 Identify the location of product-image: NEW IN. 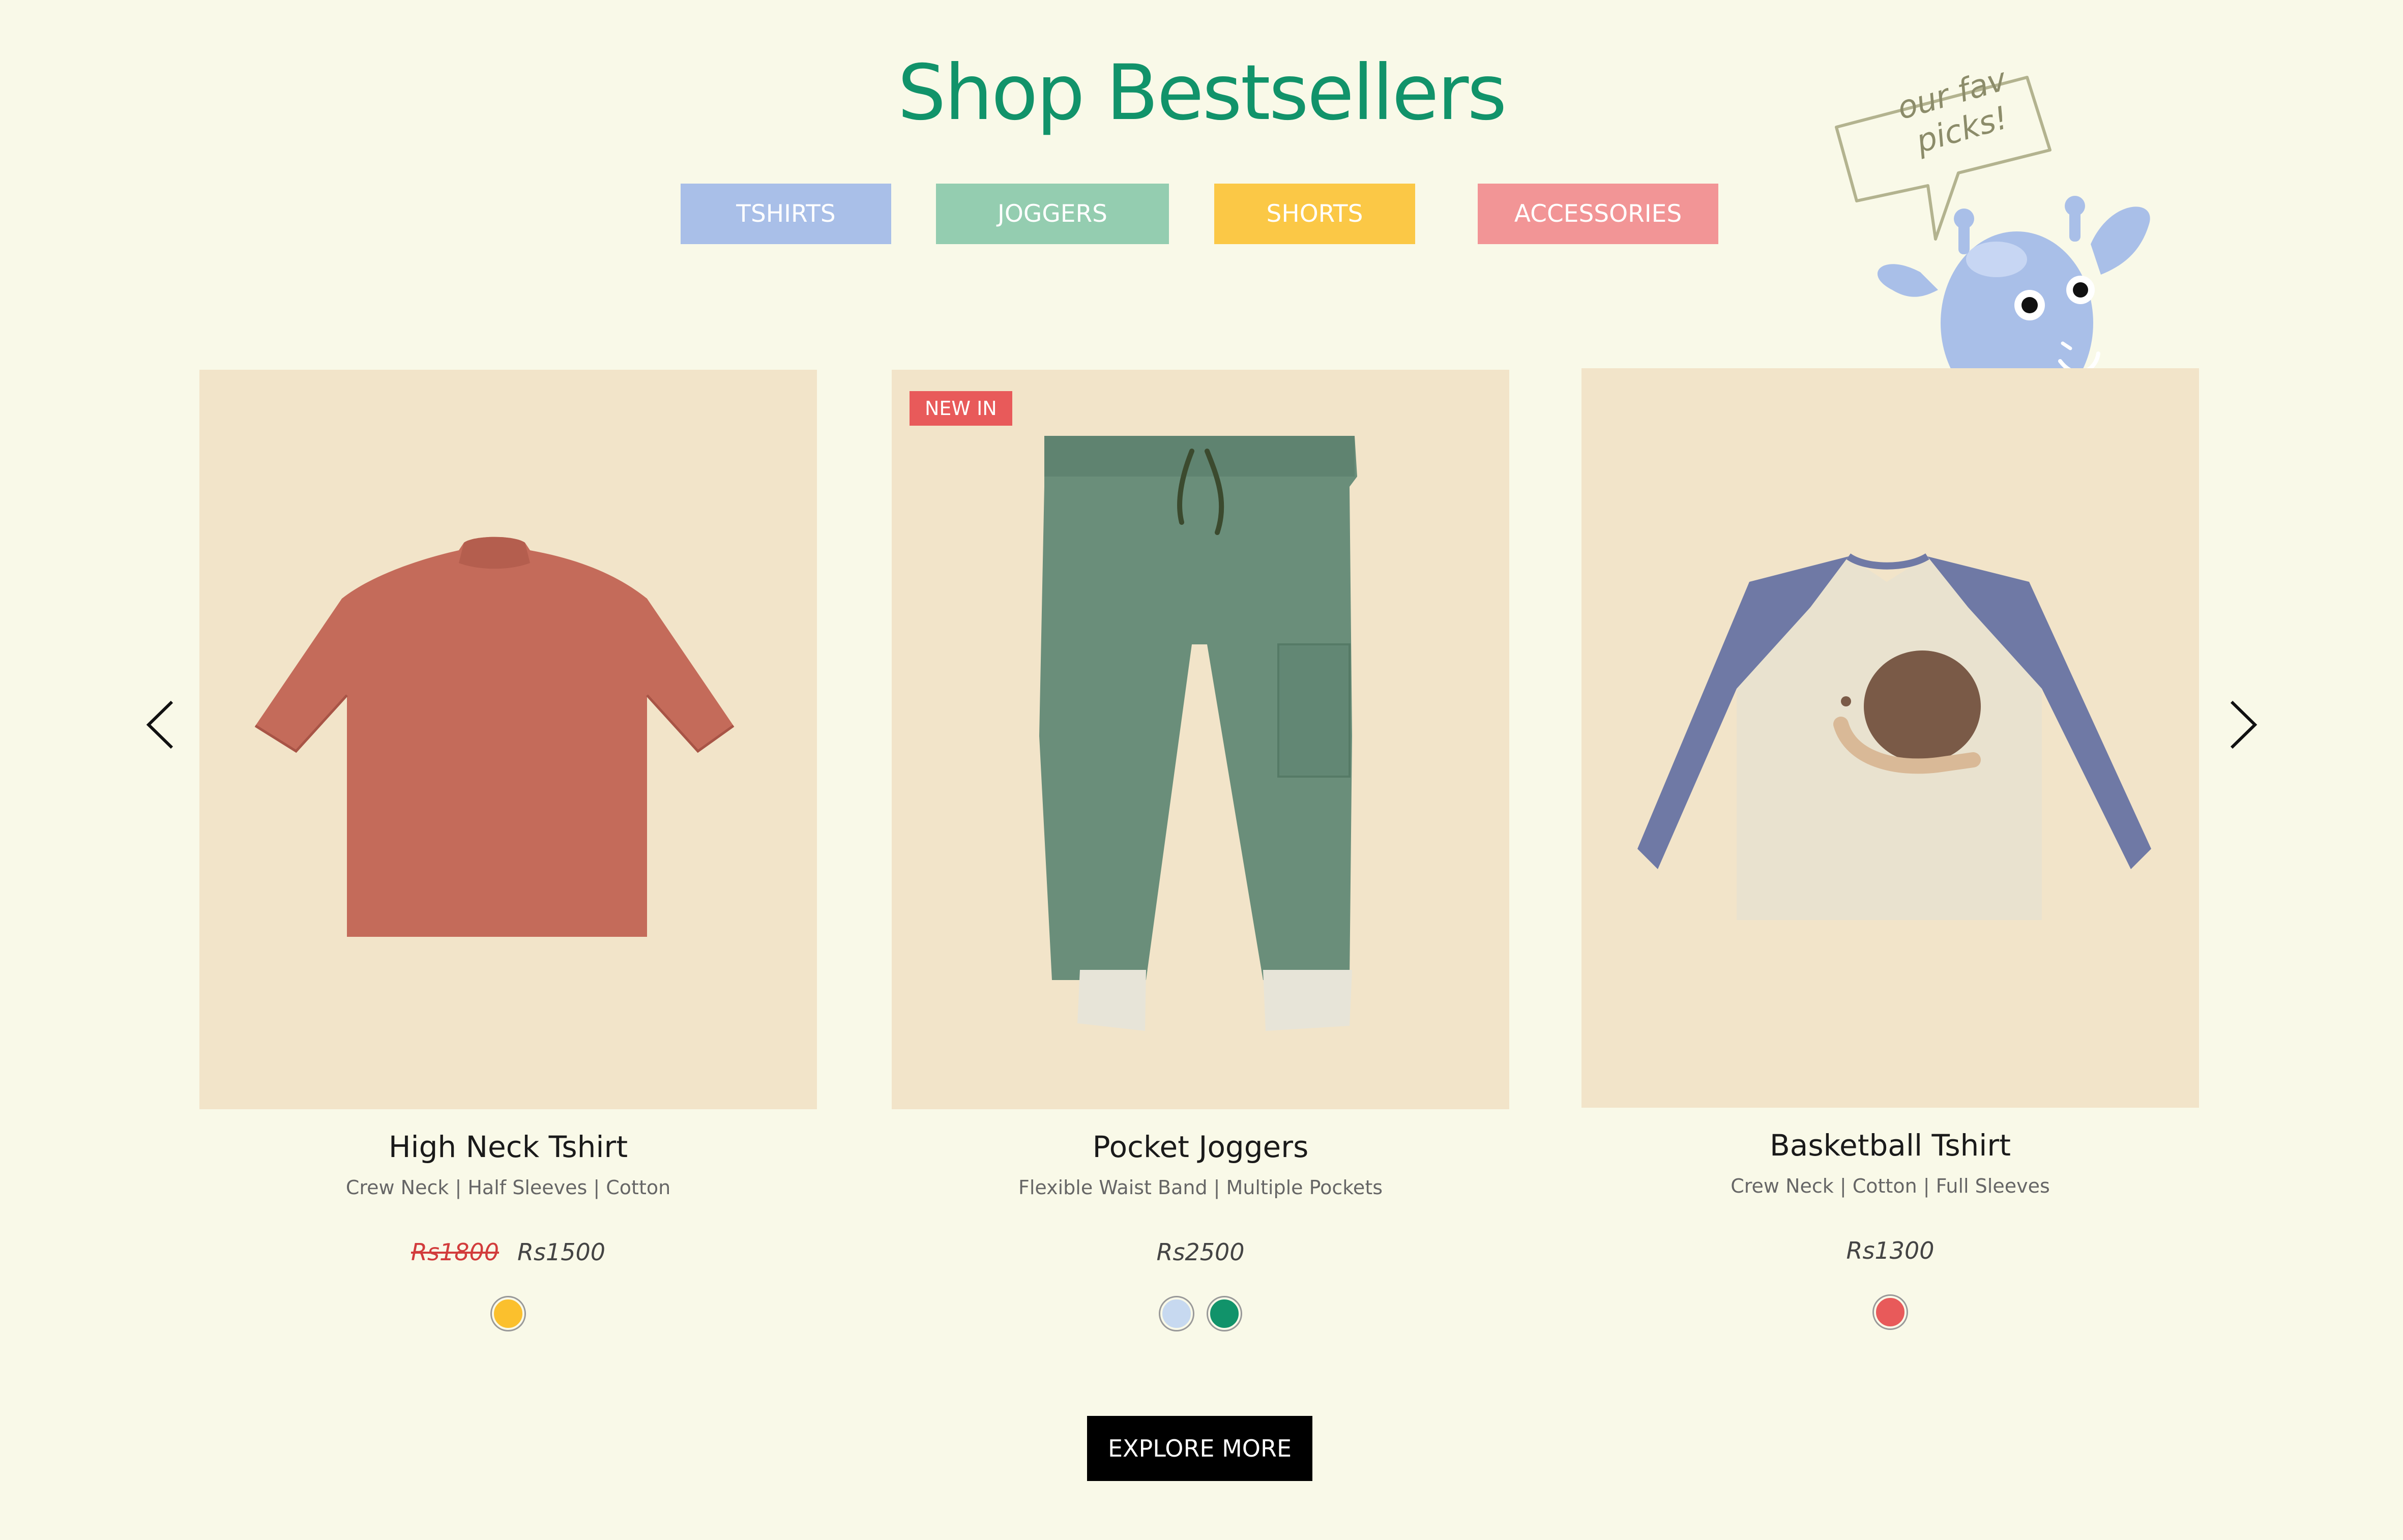
(1200, 740).